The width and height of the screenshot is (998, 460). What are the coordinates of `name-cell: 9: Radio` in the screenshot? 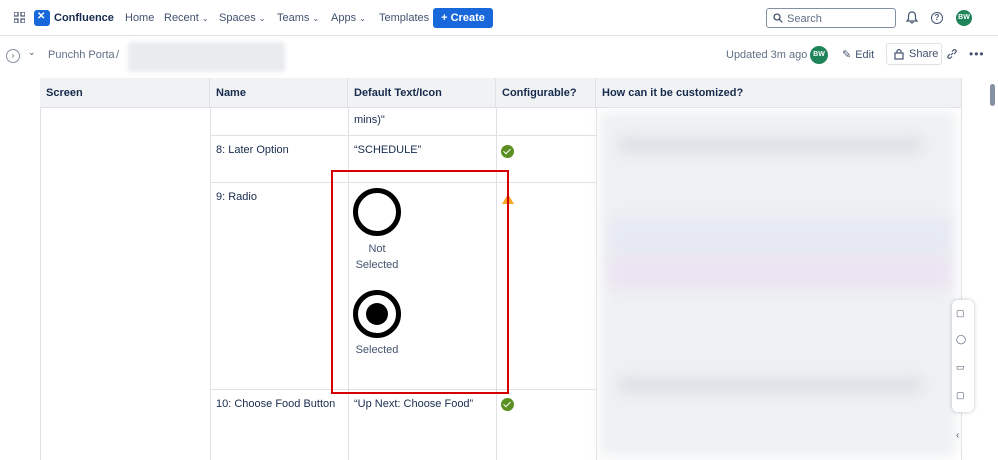 It's located at (236, 197).